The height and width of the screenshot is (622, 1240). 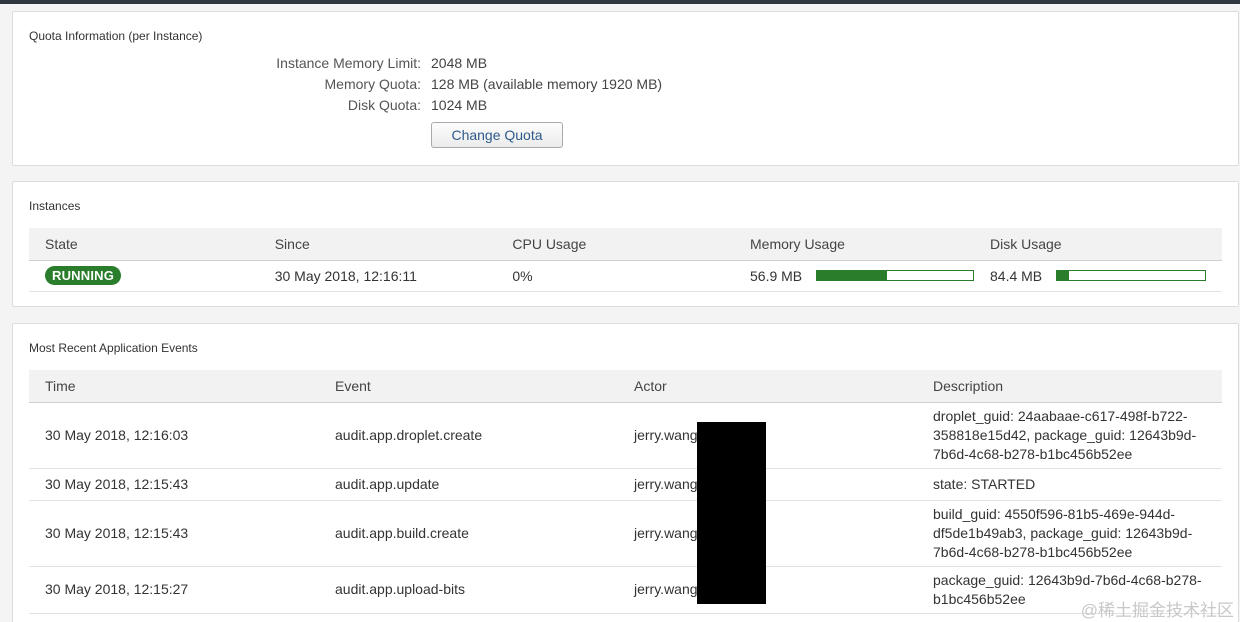 What do you see at coordinates (854, 244) in the screenshot?
I see `col-header-memory-usage: Memory Usage` at bounding box center [854, 244].